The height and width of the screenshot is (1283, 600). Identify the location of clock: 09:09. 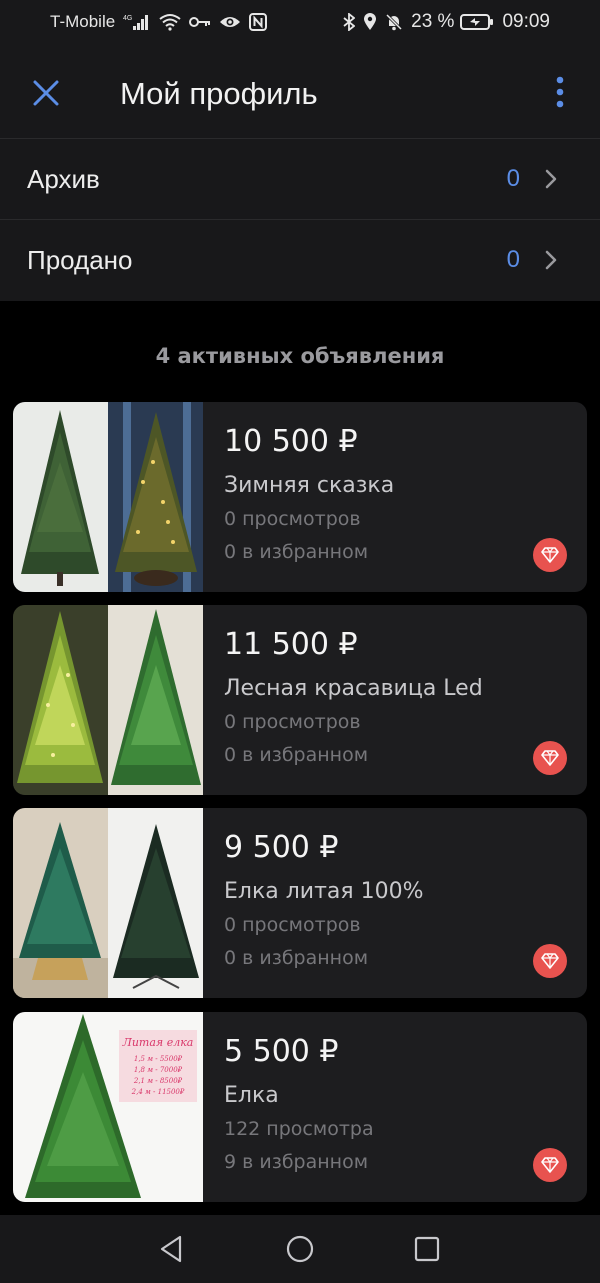
(526, 21).